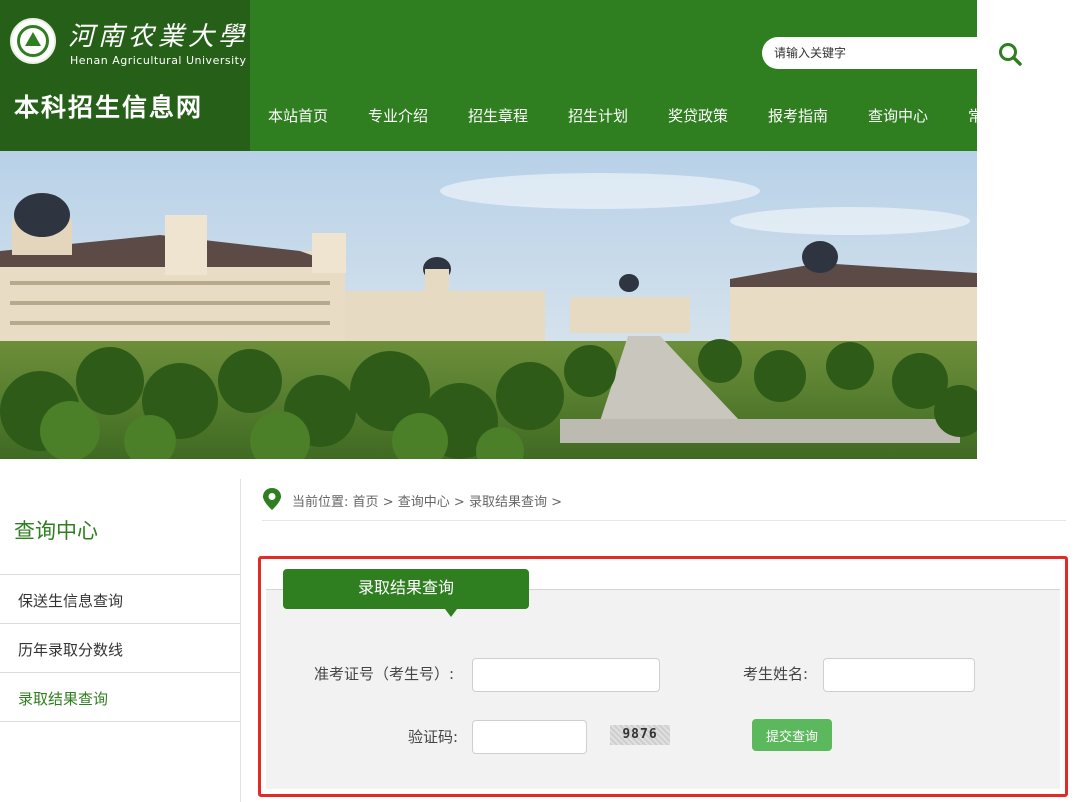  Describe the element at coordinates (320, 502) in the screenshot. I see `breadcrumb-prefix: 当前位置:` at that location.